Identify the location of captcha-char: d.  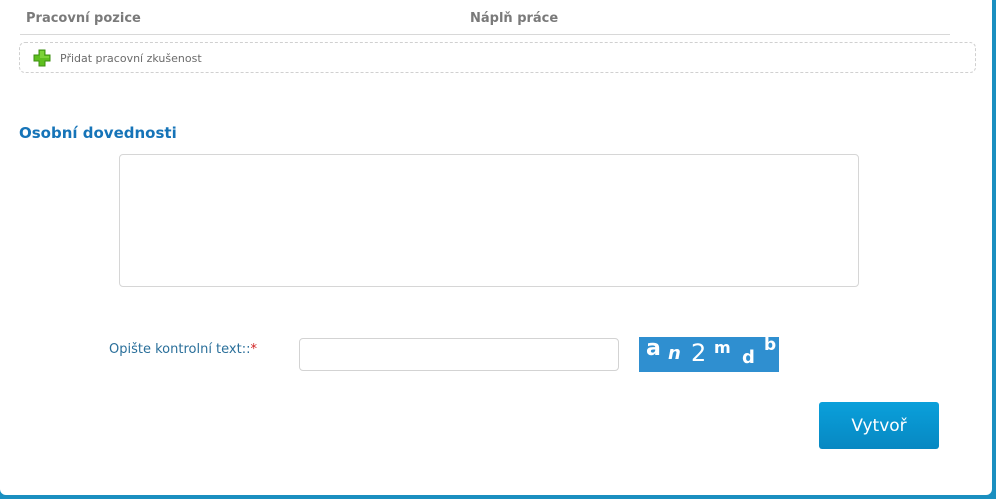
(748, 357).